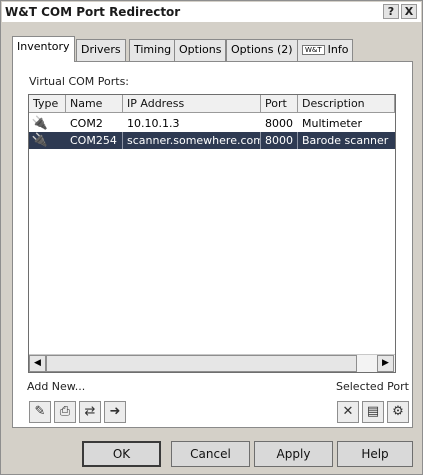 The image size is (423, 475). What do you see at coordinates (94, 104) in the screenshot?
I see `column-header-name: Name` at bounding box center [94, 104].